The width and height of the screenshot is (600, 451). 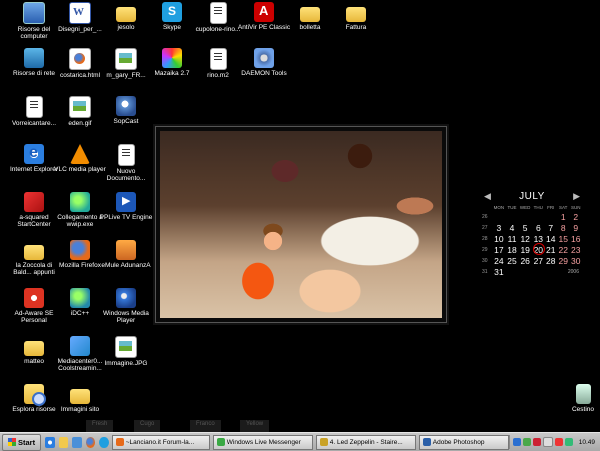 What do you see at coordinates (264, 58) in the screenshot?
I see `daemon-tools-icon` at bounding box center [264, 58].